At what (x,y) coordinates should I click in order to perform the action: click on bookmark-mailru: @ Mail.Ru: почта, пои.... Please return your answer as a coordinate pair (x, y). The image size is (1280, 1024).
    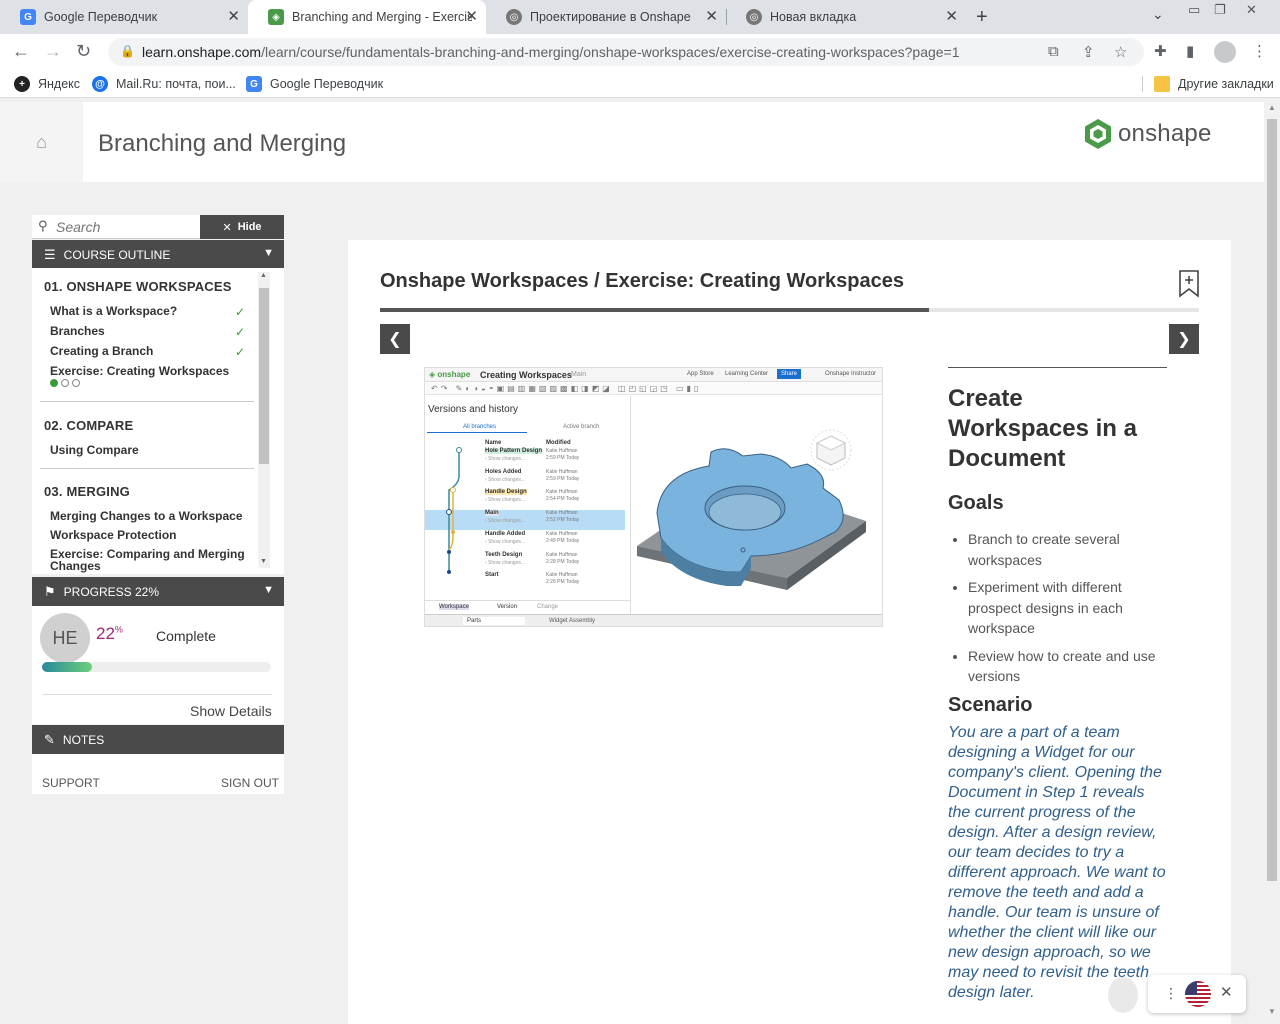
    Looking at the image, I should click on (164, 84).